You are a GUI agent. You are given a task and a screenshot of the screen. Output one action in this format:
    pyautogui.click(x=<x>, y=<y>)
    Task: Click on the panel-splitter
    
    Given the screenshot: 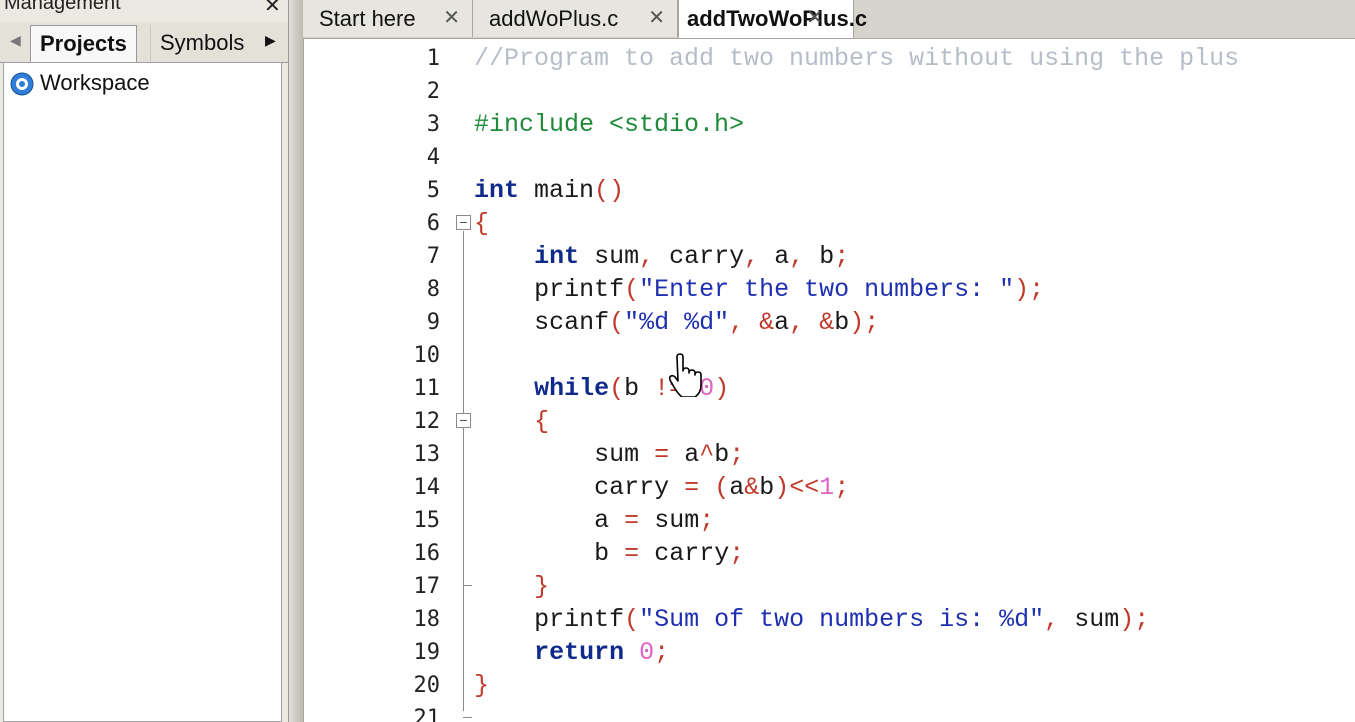 What is the action you would take?
    pyautogui.click(x=296, y=361)
    